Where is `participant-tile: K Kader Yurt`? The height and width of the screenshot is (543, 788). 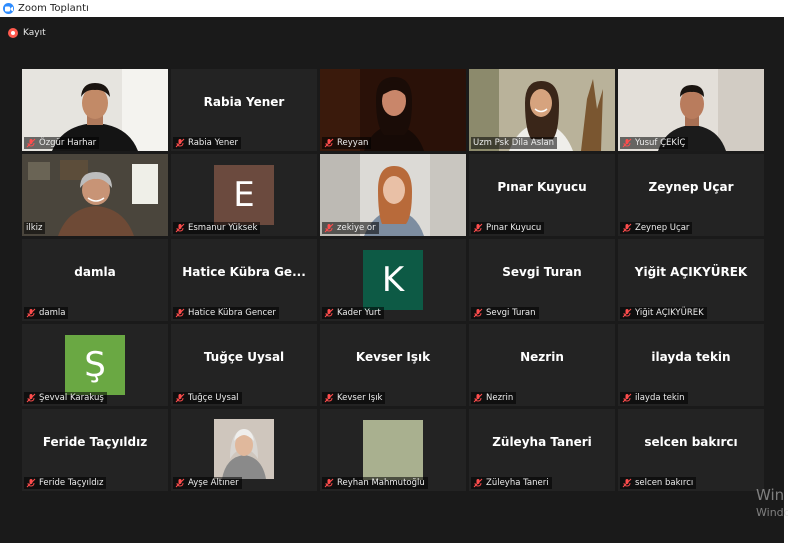
participant-tile: K Kader Yurt is located at coordinates (393, 280).